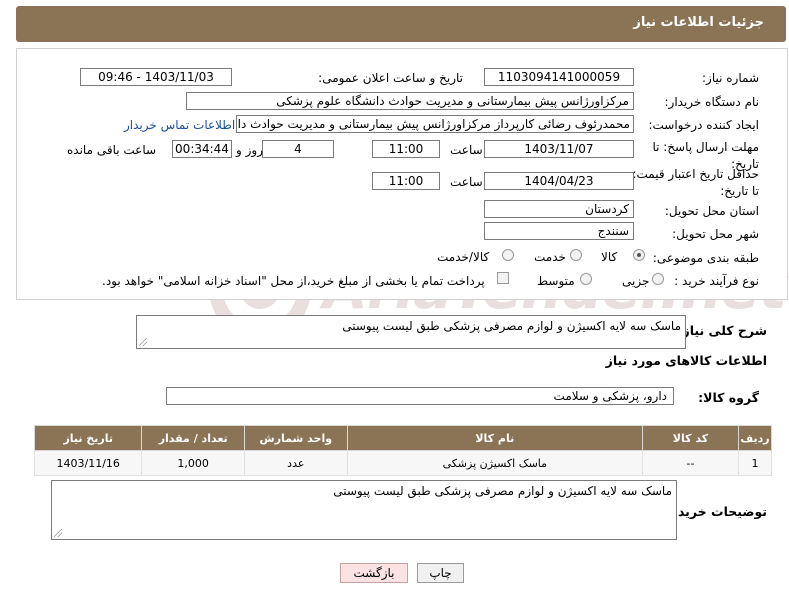 The width and height of the screenshot is (789, 598). I want to click on col-date: تاریخ نیاز, so click(88, 438).